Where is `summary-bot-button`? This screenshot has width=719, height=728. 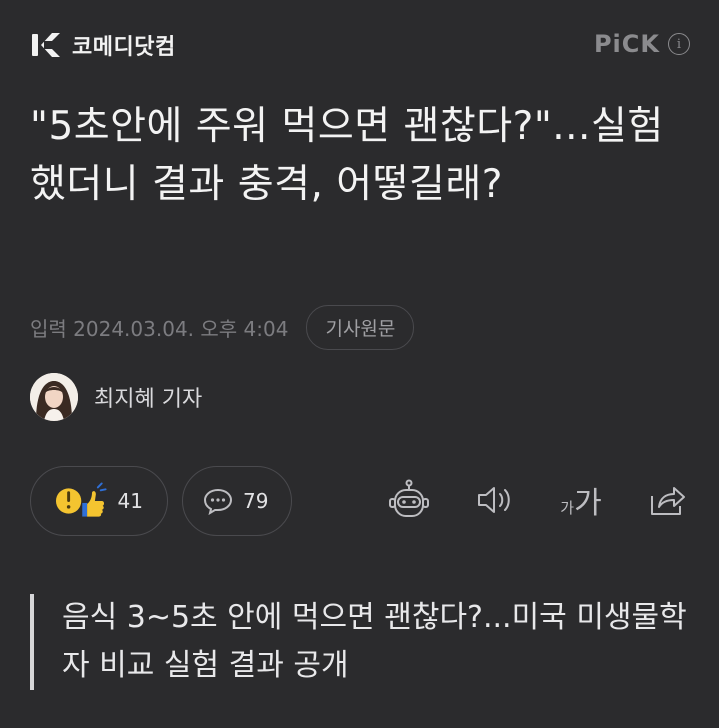
summary-bot-button is located at coordinates (409, 500).